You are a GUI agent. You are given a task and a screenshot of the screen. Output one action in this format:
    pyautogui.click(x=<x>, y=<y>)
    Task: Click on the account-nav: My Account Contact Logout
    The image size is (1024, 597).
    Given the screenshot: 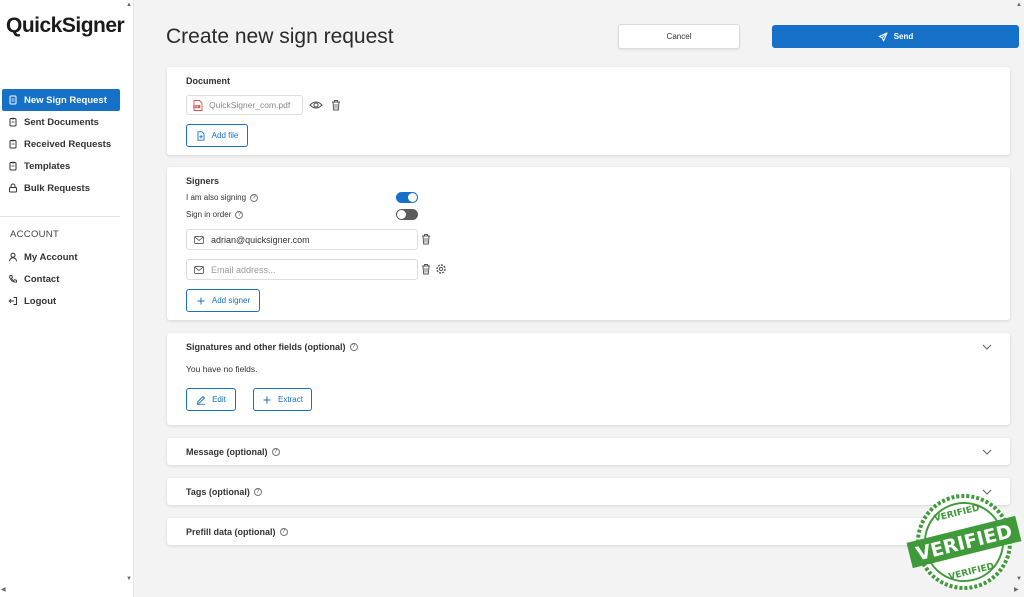 What is the action you would take?
    pyautogui.click(x=61, y=279)
    